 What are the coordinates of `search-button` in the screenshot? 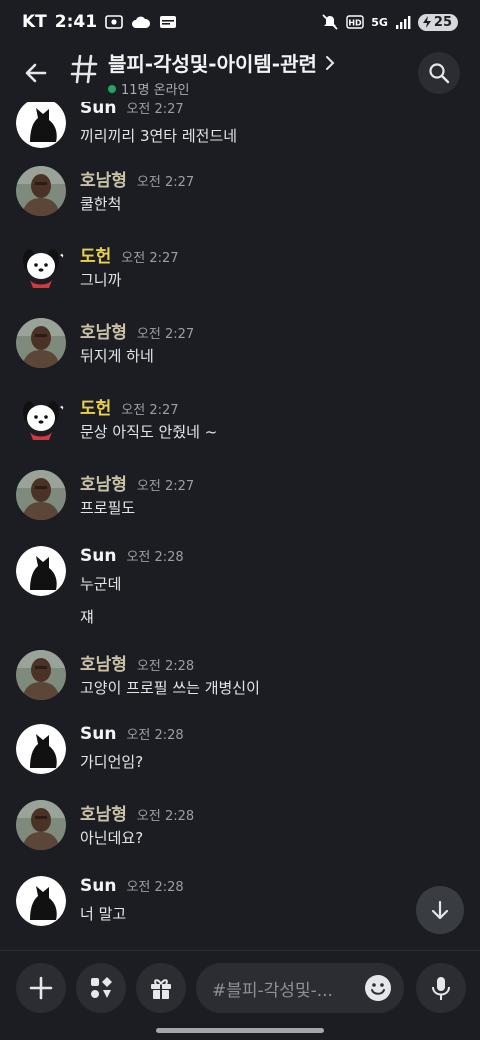 It's located at (439, 73).